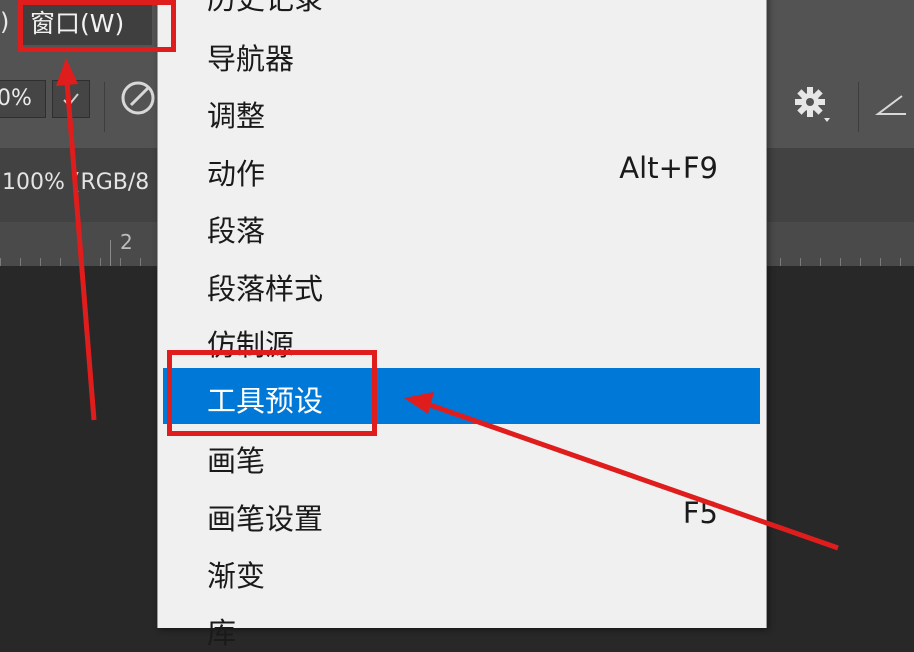 This screenshot has width=914, height=652. Describe the element at coordinates (419, 403) in the screenshot. I see `arrowhead-tool-presets` at that location.